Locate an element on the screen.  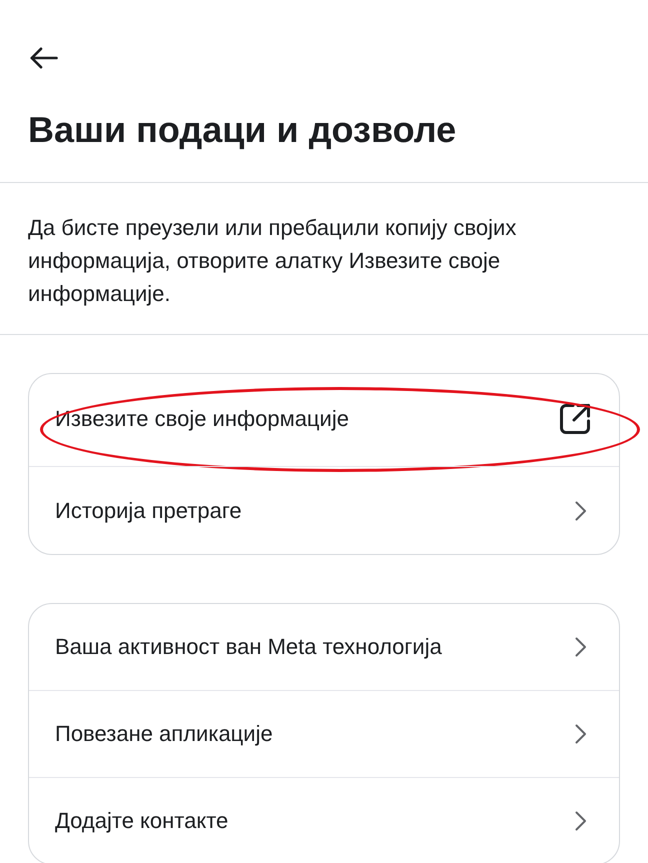
back-arrow-icon is located at coordinates (44, 58).